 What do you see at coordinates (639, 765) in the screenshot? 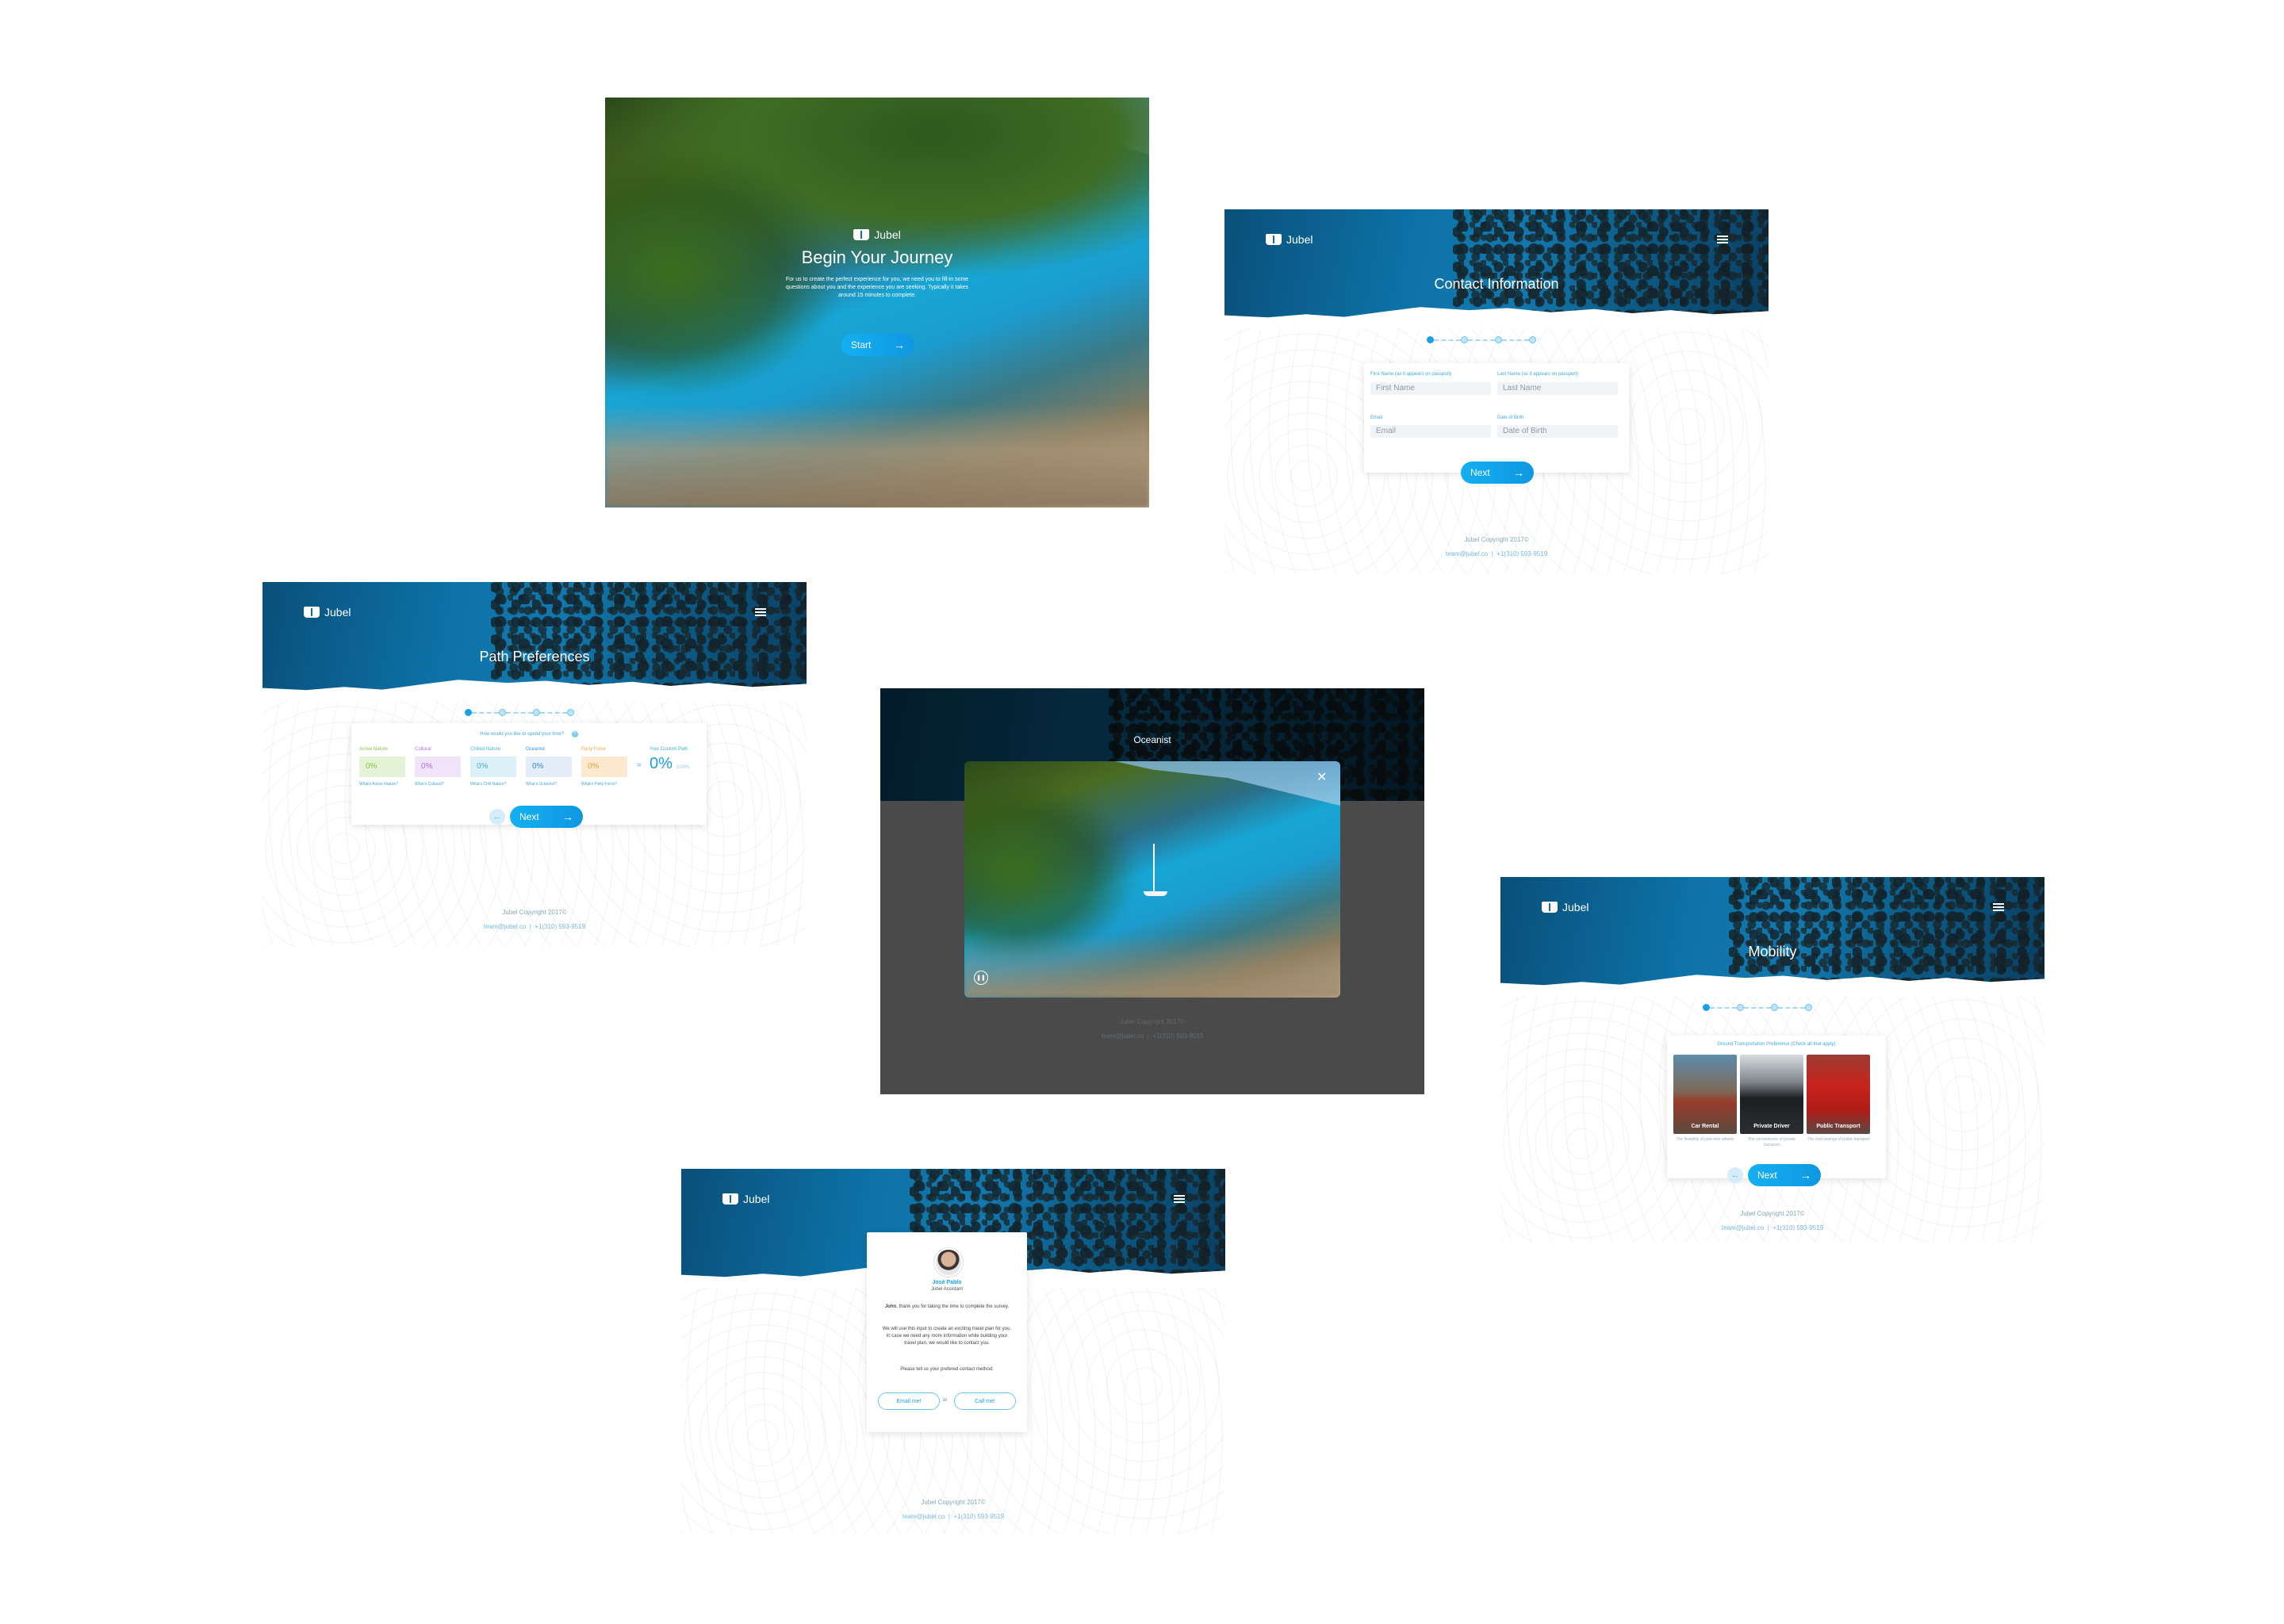
I see `equals-sign: =` at bounding box center [639, 765].